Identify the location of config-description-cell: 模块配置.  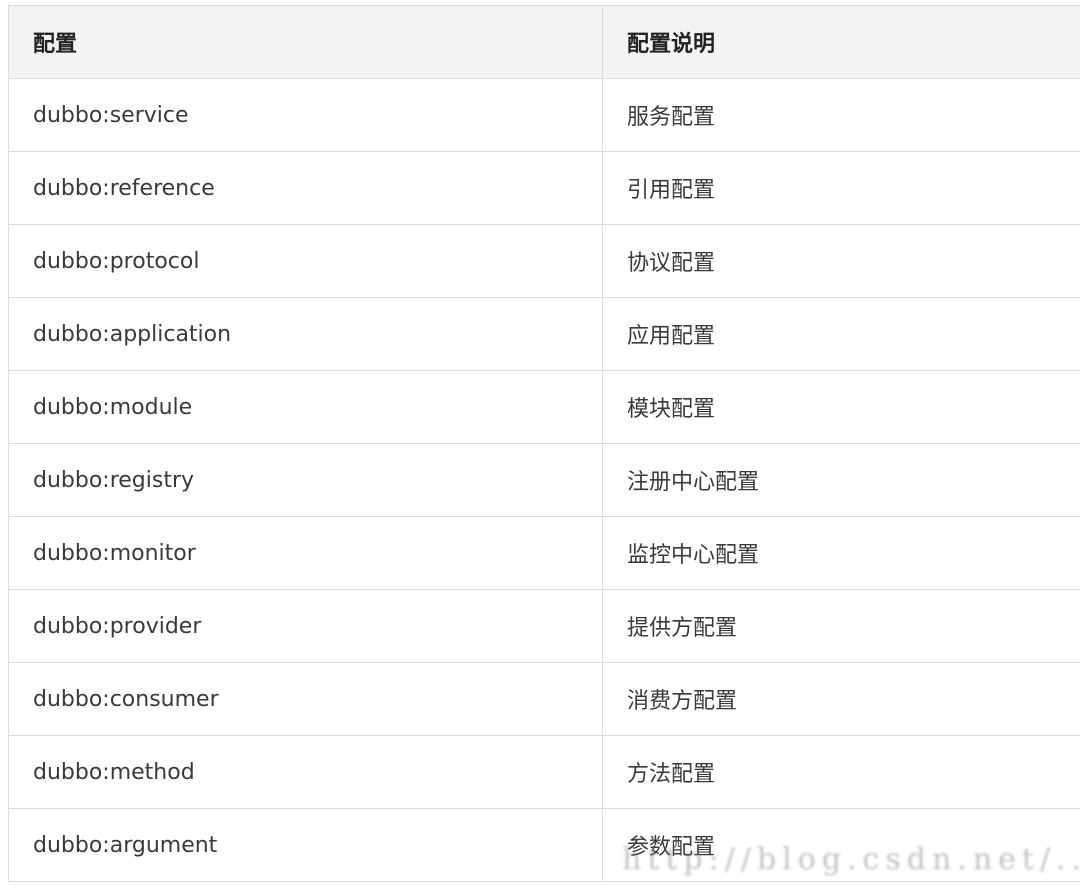
(841, 407).